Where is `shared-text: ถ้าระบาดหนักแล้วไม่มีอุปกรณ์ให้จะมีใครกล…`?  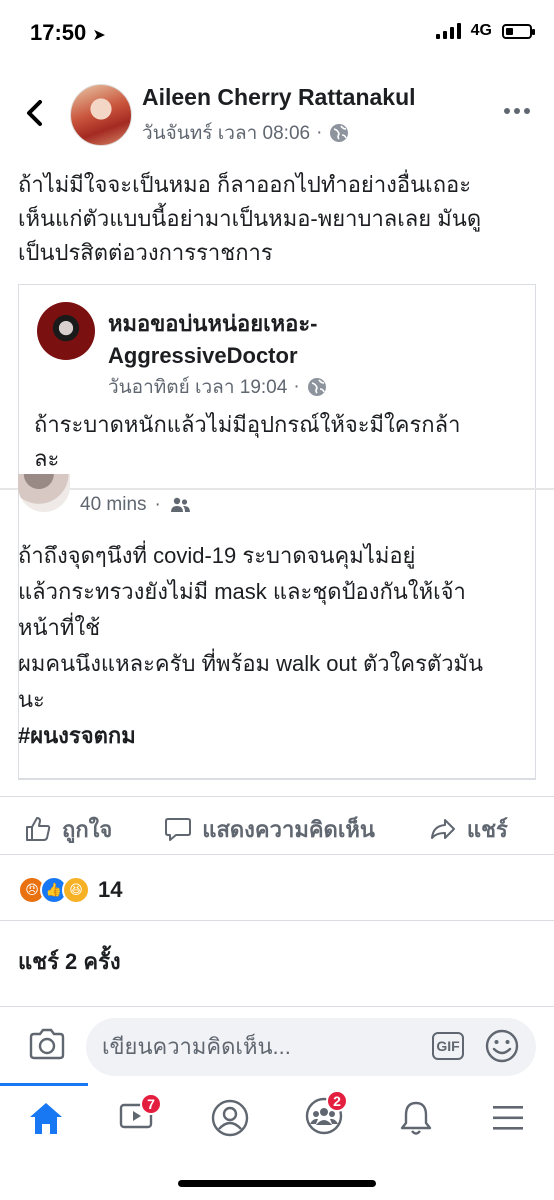 shared-text: ถ้าระบาดหนักแล้วไม่มีอุปกรณ์ให้จะมีใครกล… is located at coordinates (274, 442).